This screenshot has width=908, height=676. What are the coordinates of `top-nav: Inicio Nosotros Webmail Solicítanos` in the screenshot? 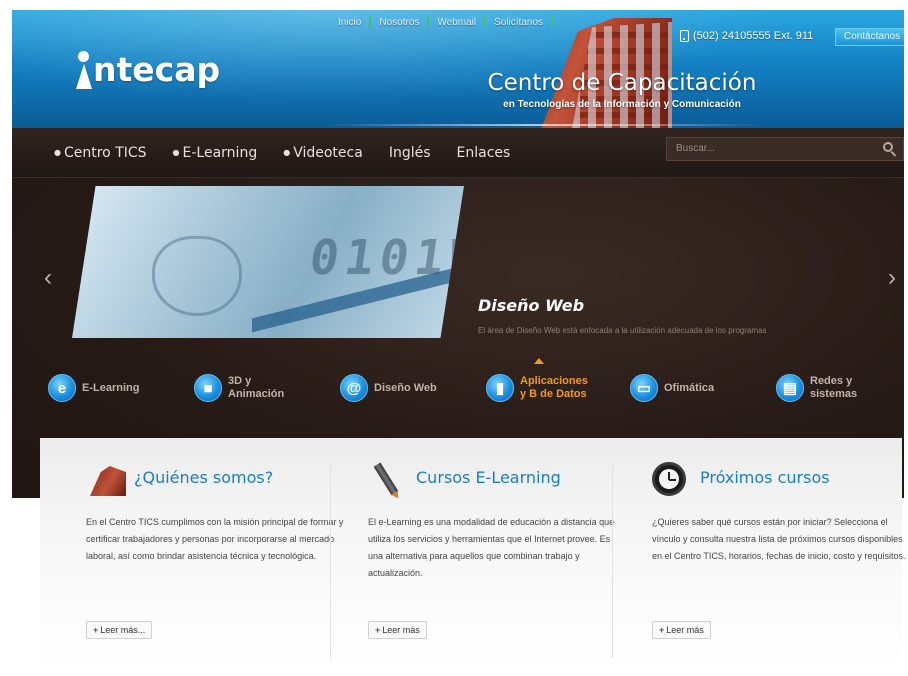 It's located at (442, 22).